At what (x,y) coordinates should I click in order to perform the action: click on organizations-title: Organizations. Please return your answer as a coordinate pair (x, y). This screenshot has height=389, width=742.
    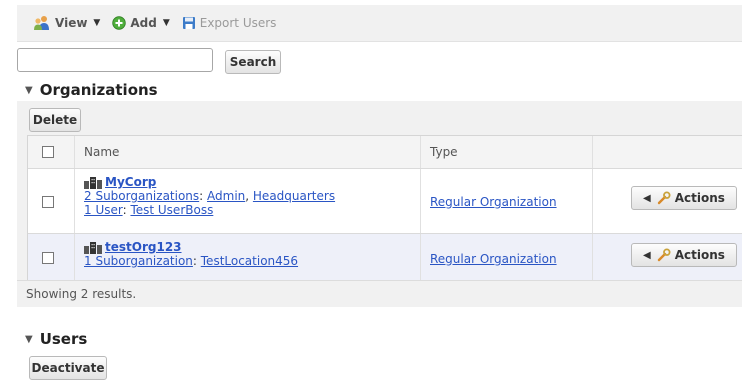
    Looking at the image, I should click on (98, 90).